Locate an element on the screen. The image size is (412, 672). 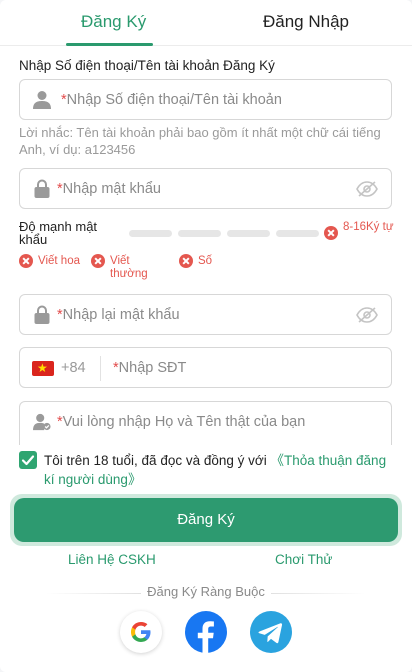
real-name-placeholder: *Vui lòng nhập Họ và Tên thật của bạn is located at coordinates (181, 422).